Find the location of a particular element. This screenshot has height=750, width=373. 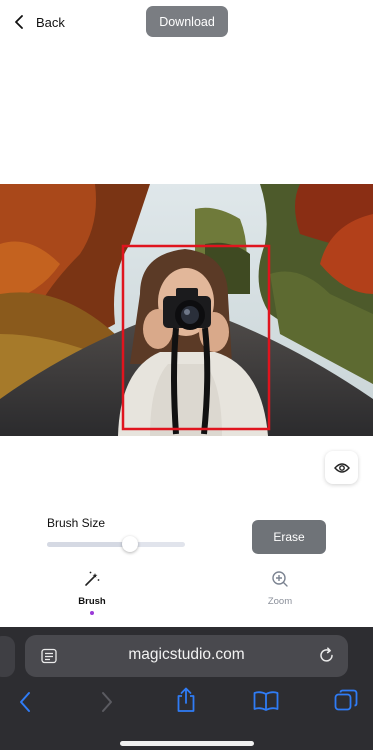

reload-icon is located at coordinates (326, 655).